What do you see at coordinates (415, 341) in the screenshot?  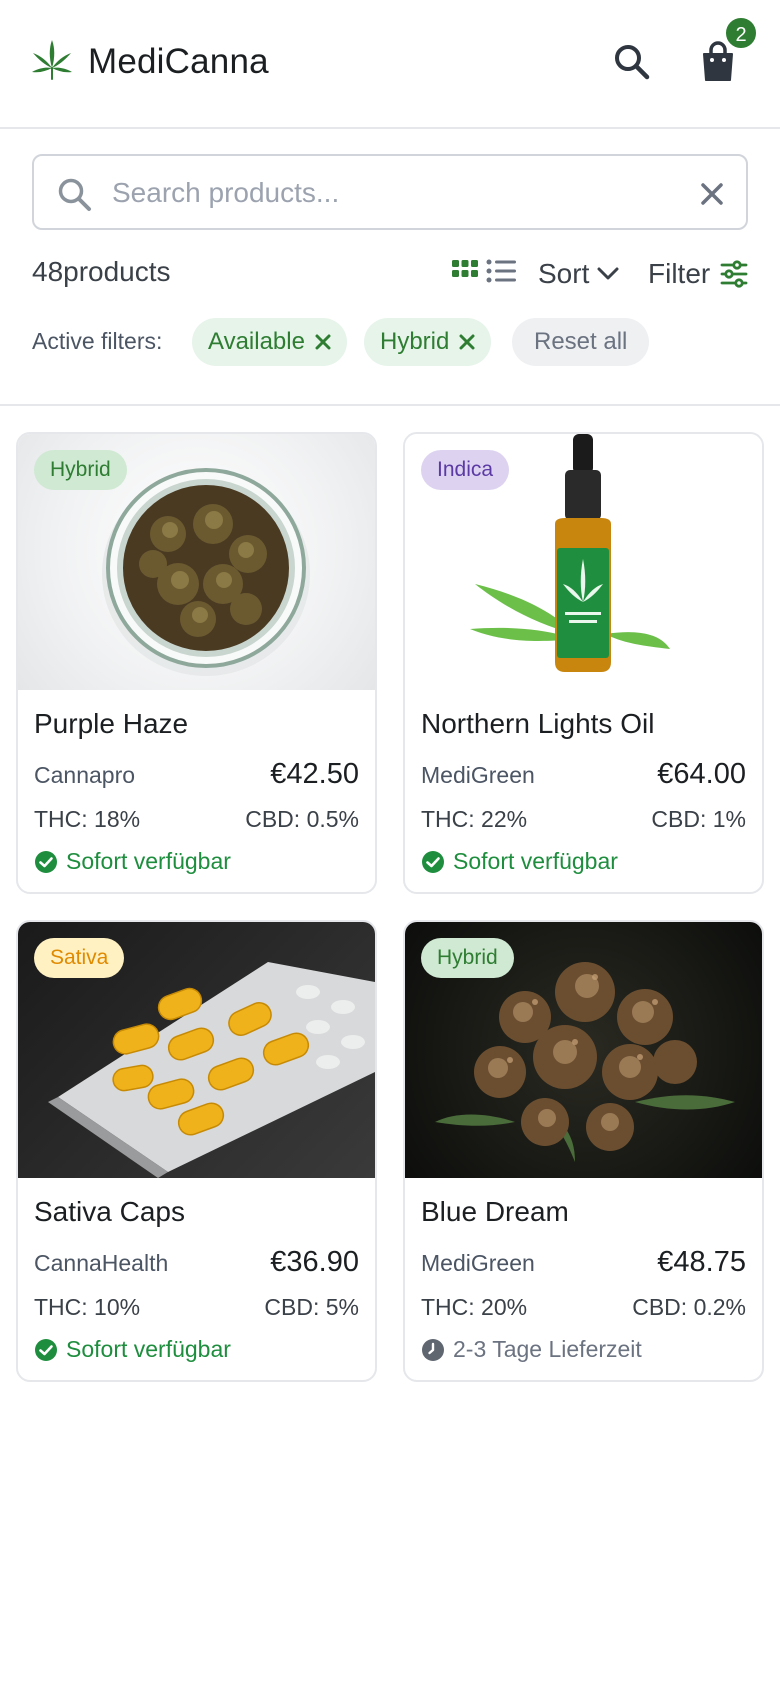 I see `chip-label: Hybrid` at bounding box center [415, 341].